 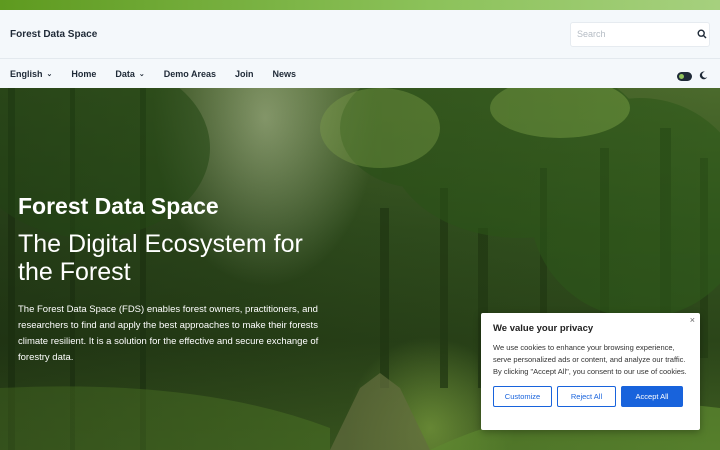 I want to click on nav-home-label: Home, so click(x=84, y=73).